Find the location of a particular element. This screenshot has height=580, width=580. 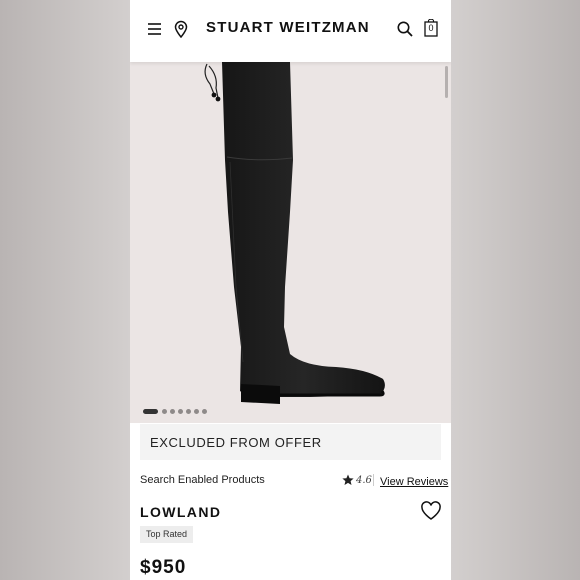

cart-count: 0 is located at coordinates (431, 28).